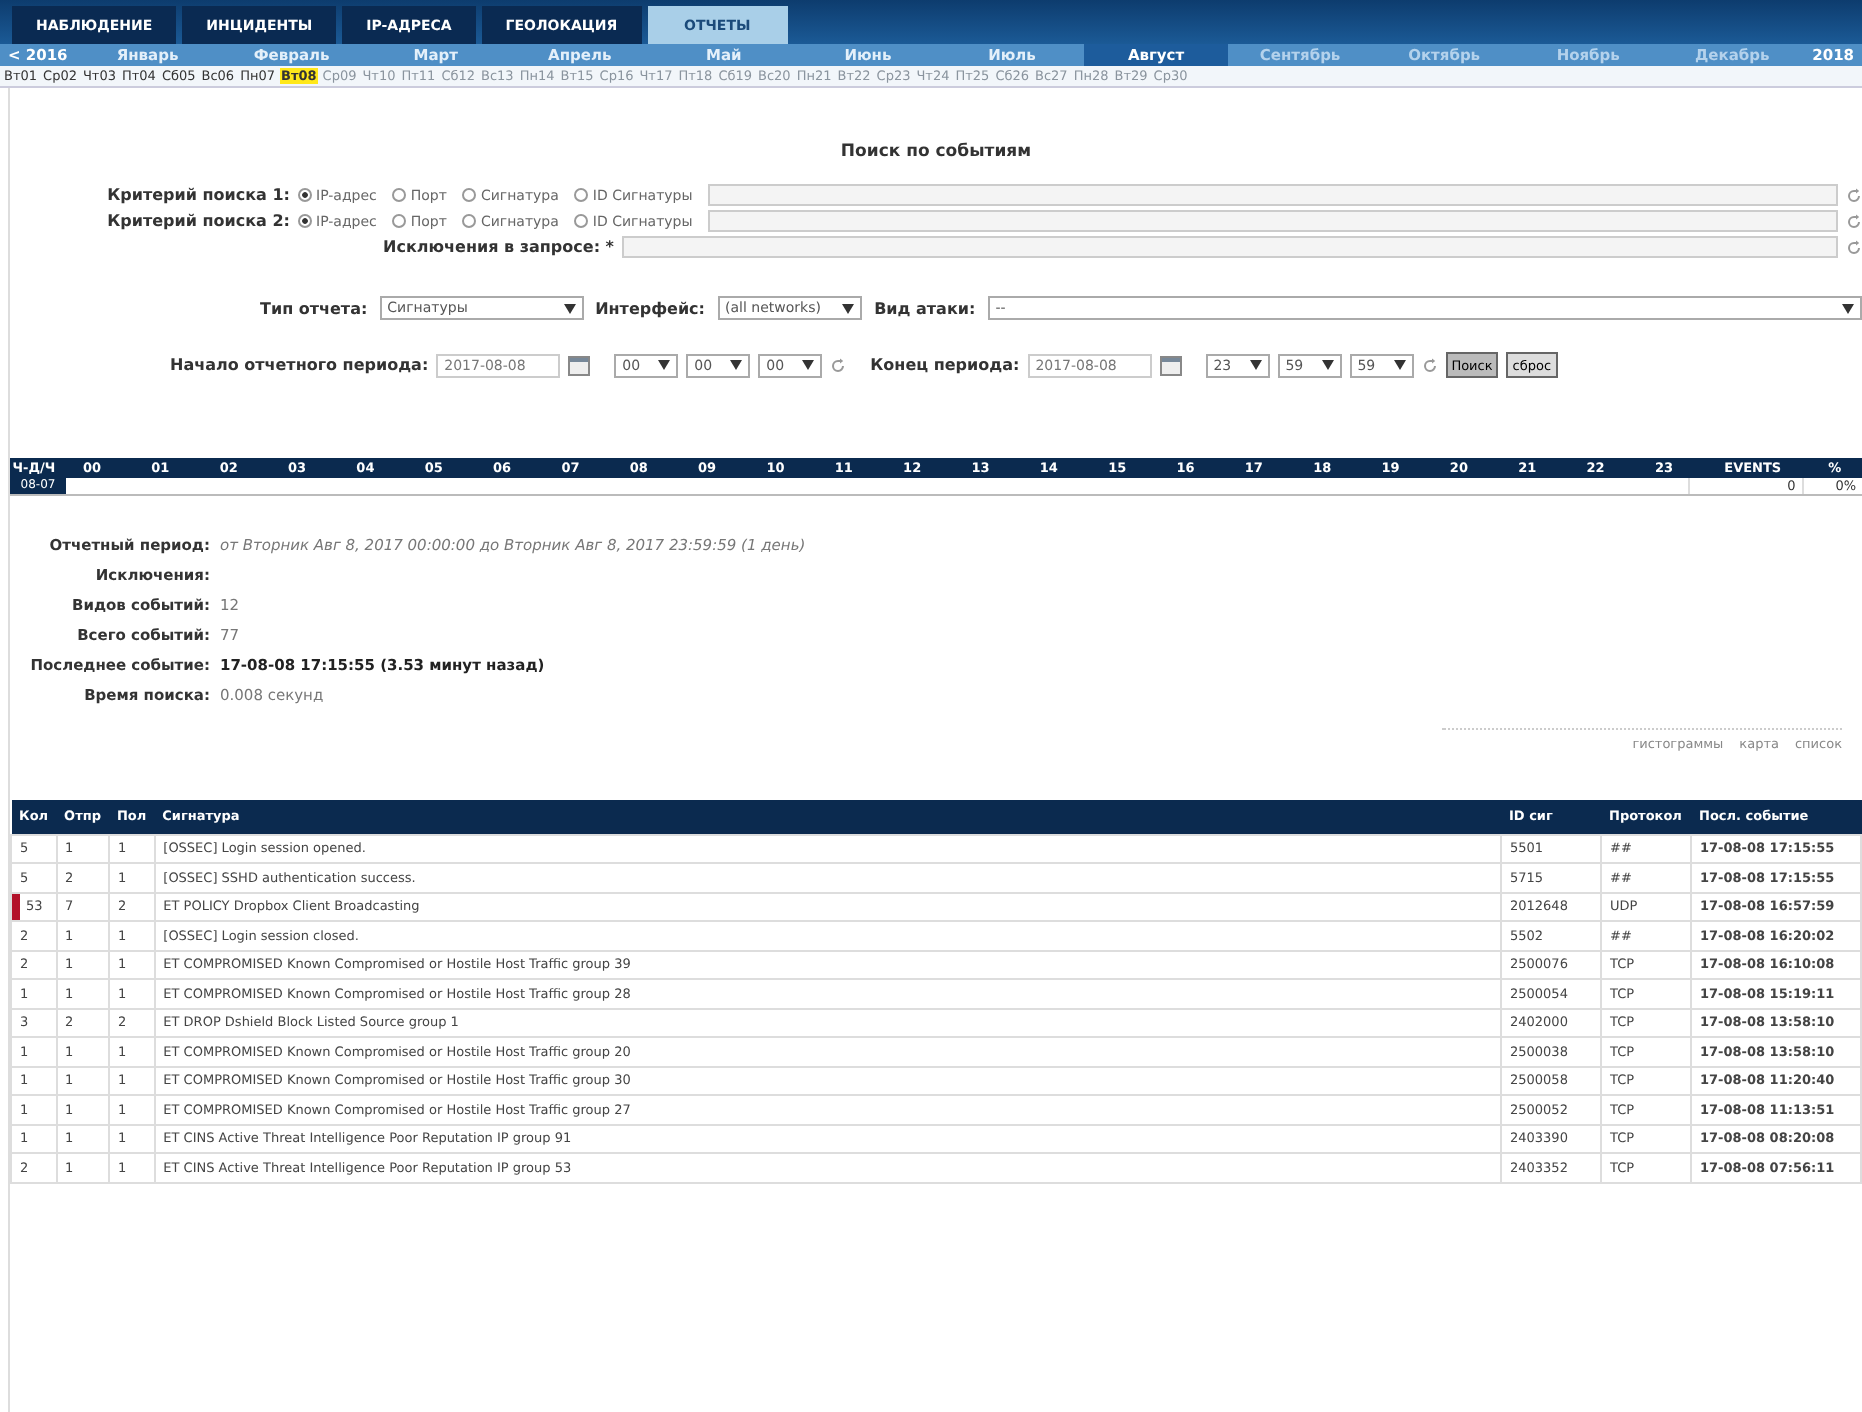 This screenshot has width=1862, height=1412. Describe the element at coordinates (198, 221) in the screenshot. I see `criterion-label: Критерий поиска 2:` at that location.